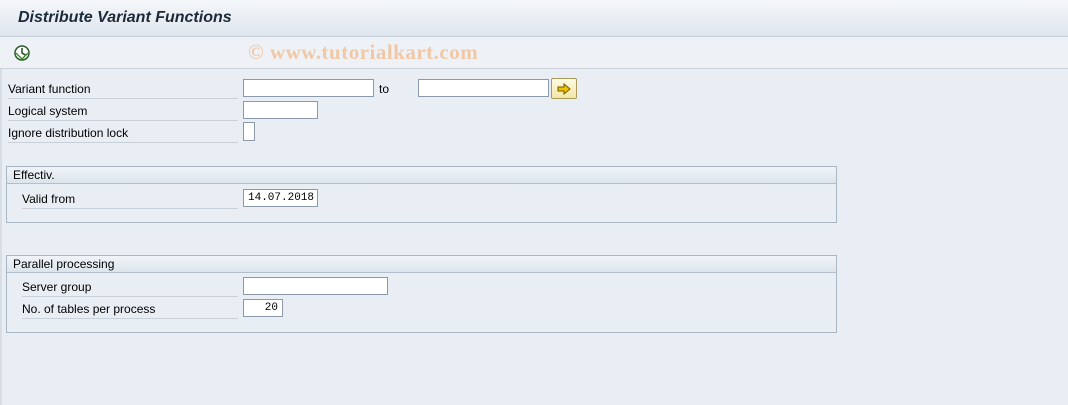  Describe the element at coordinates (421, 175) in the screenshot. I see `effectiv-group-header: Effectiv.` at that location.